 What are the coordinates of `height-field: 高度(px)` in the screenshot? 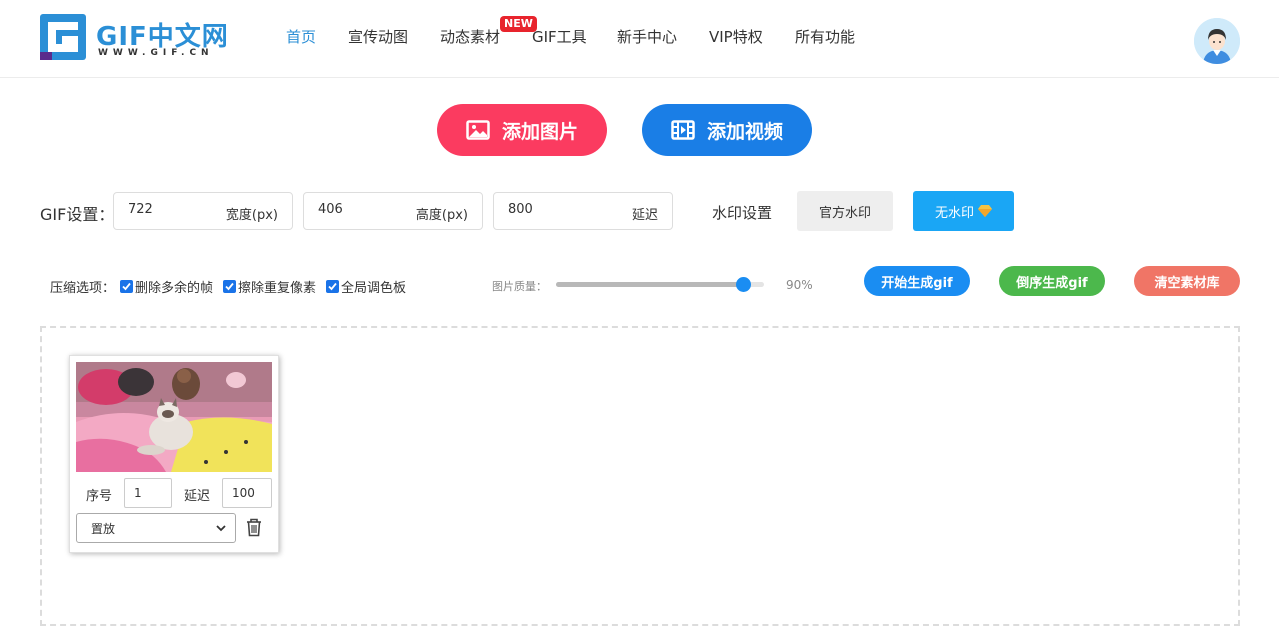 It's located at (393, 211).